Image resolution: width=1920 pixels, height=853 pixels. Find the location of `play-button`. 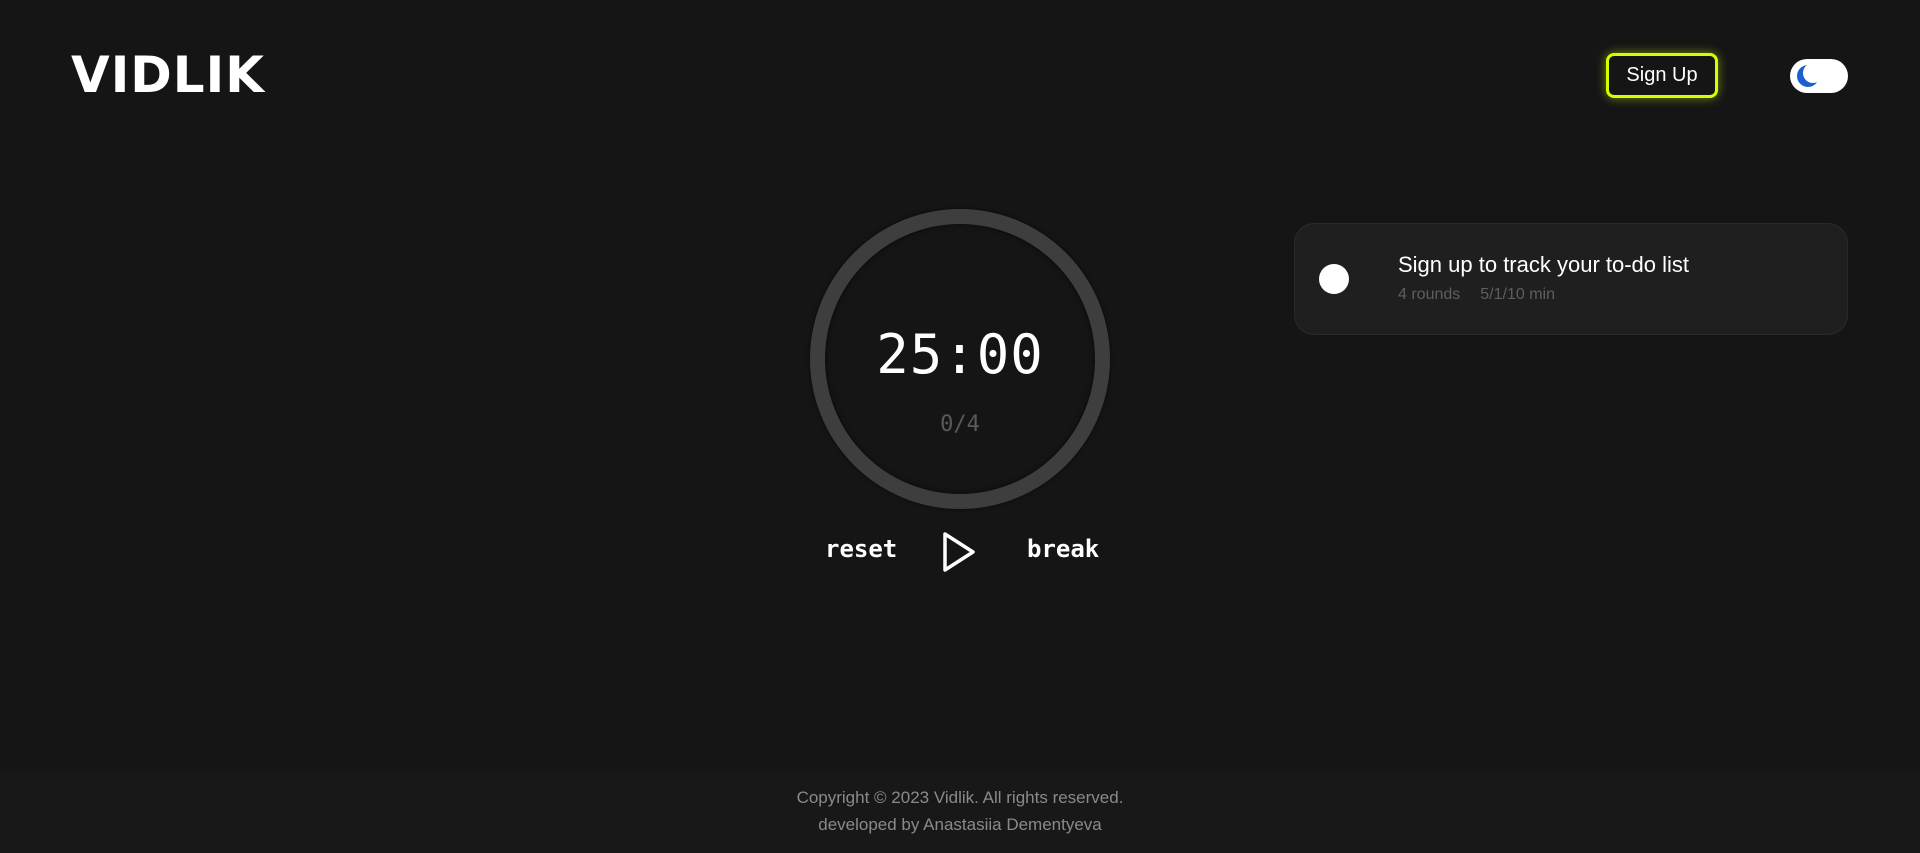

play-button is located at coordinates (959, 552).